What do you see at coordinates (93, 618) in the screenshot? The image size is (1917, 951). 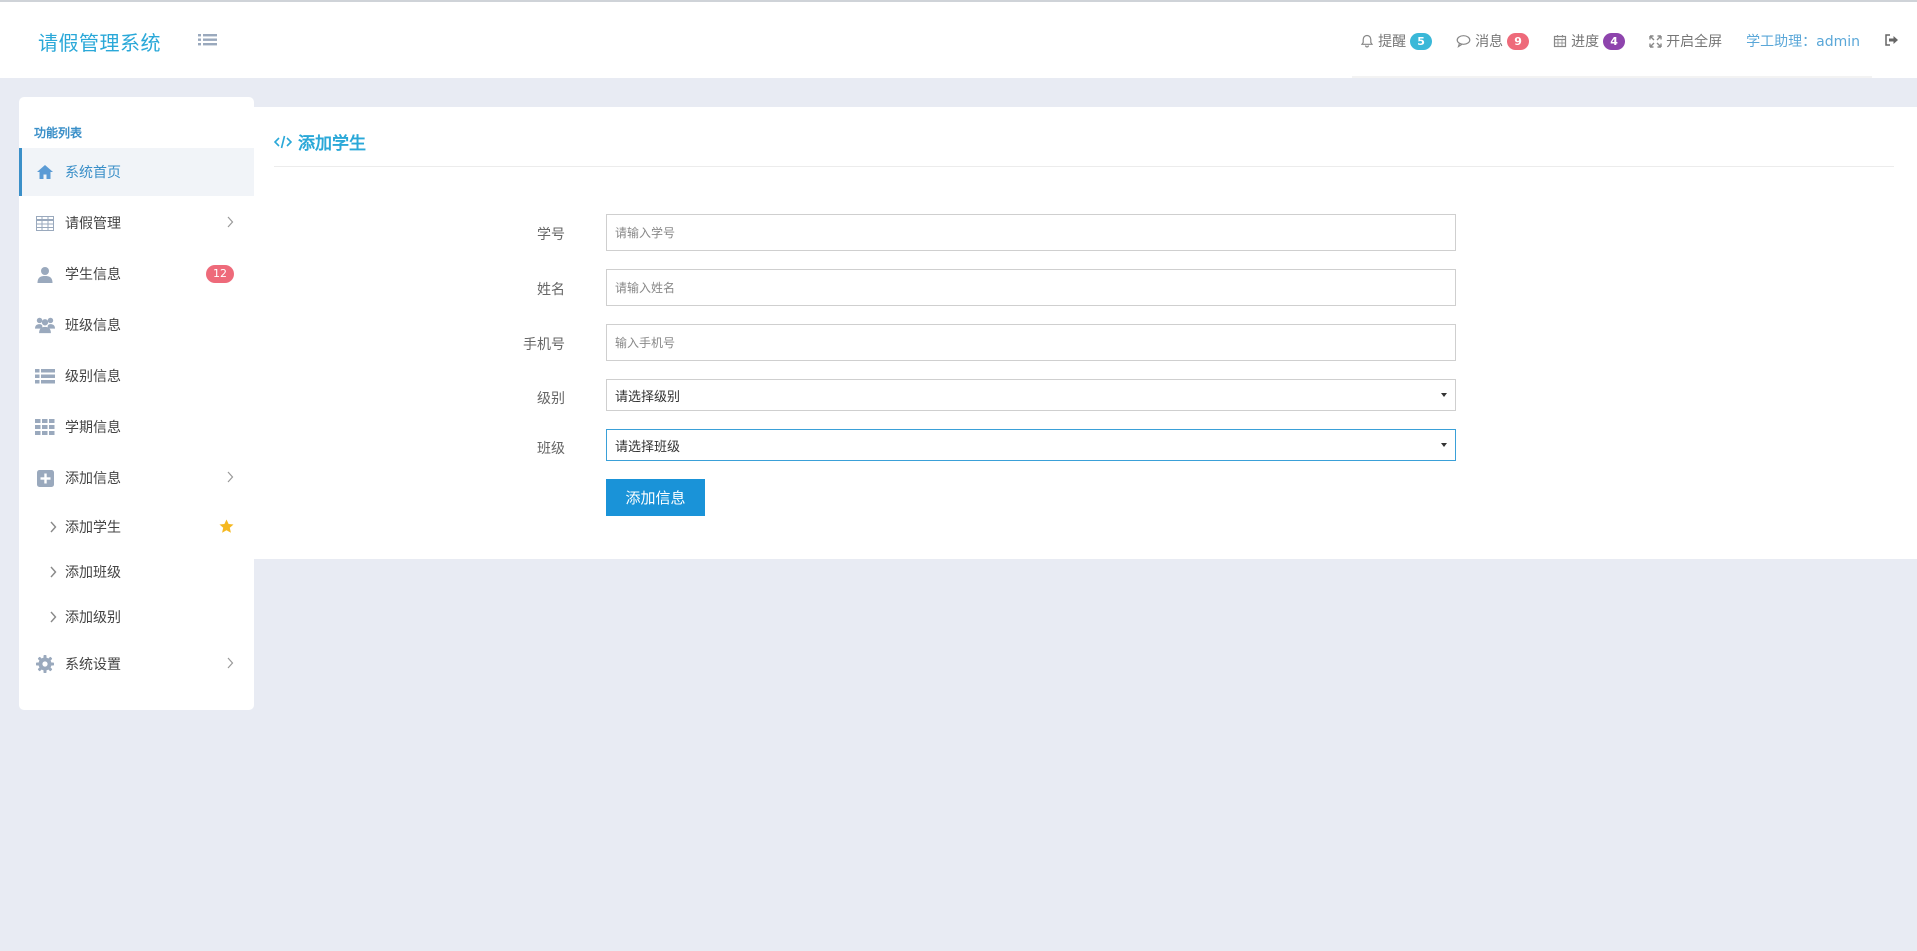 I see `sidebar-subitem-label: 添加级别` at bounding box center [93, 618].